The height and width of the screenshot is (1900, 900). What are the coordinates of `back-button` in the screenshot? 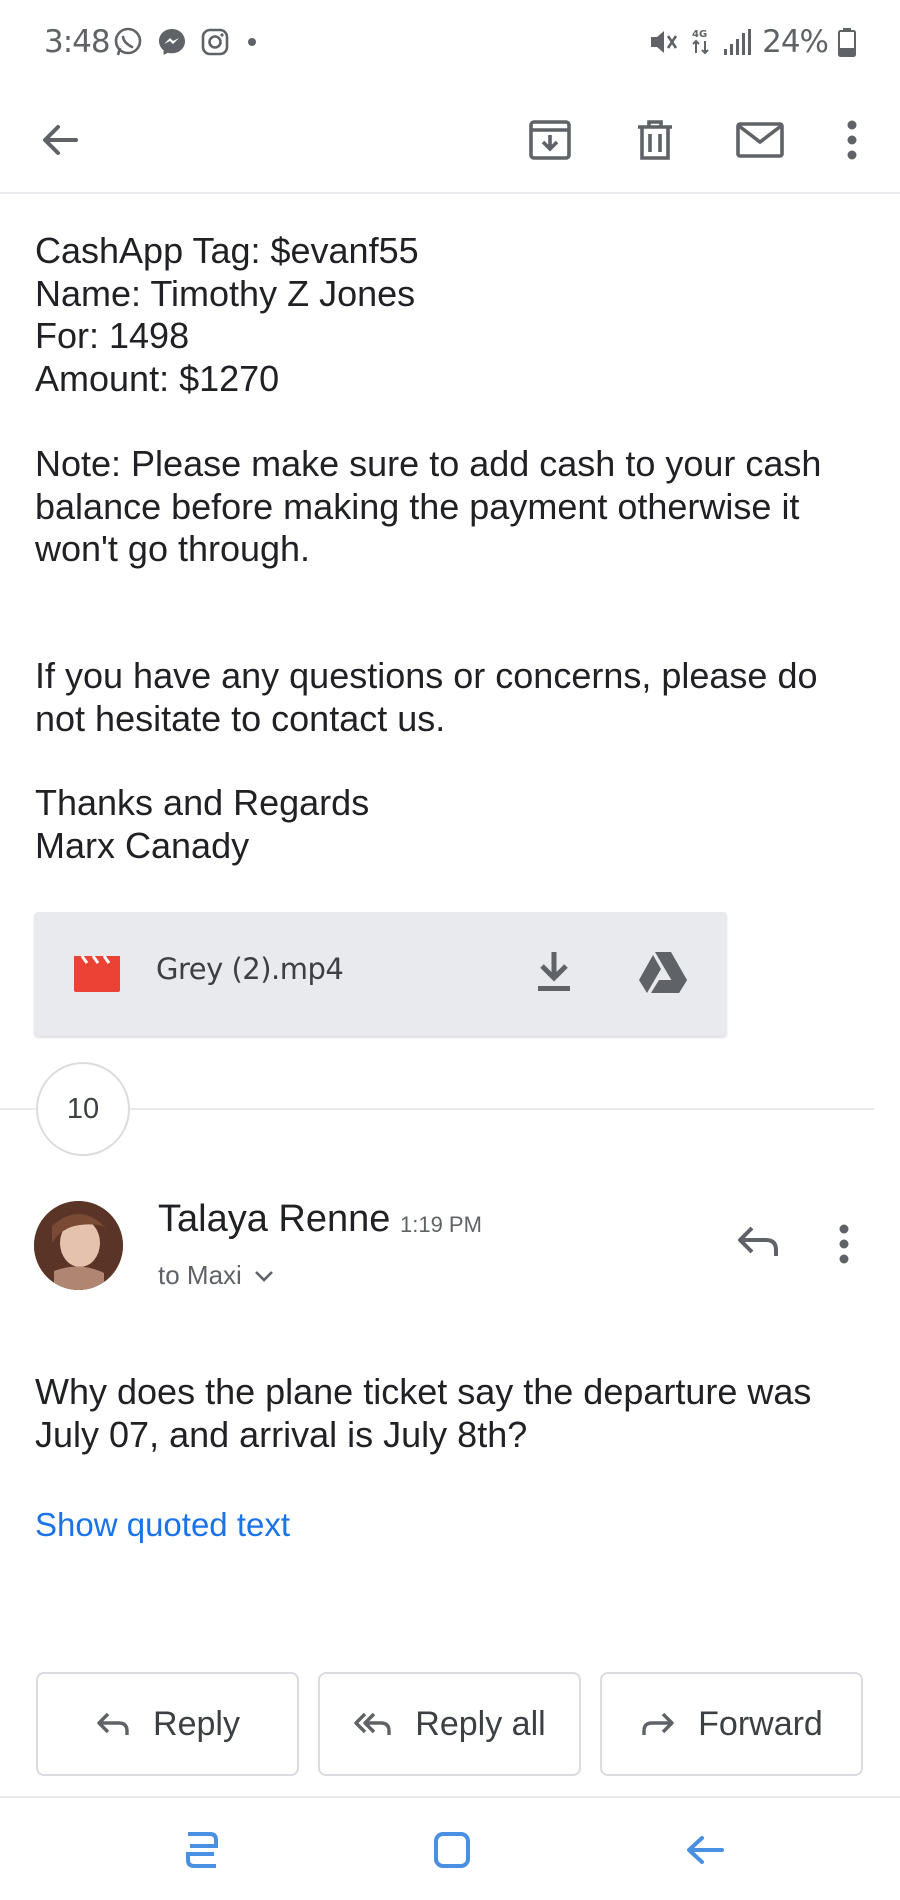 It's located at (60, 140).